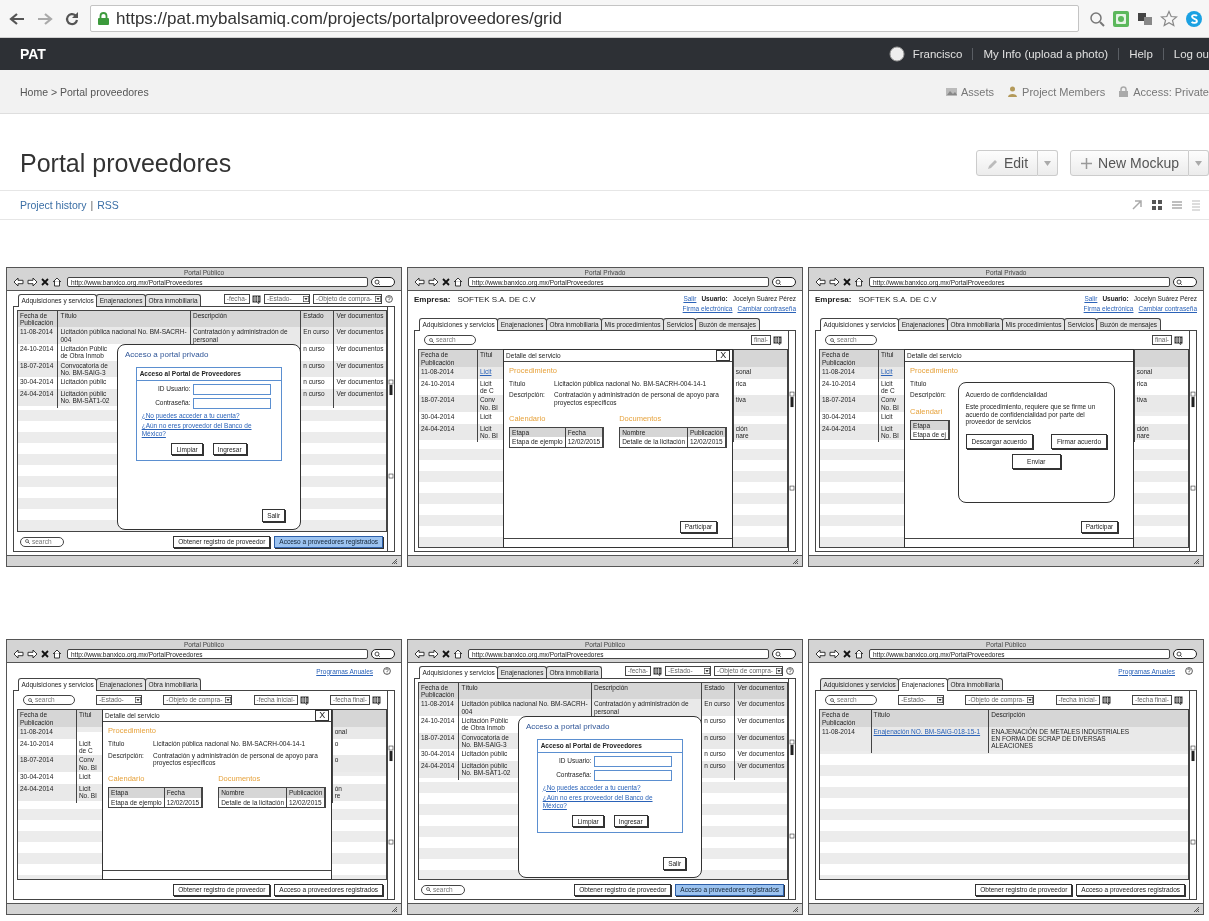  I want to click on squares-icon, so click(1145, 18).